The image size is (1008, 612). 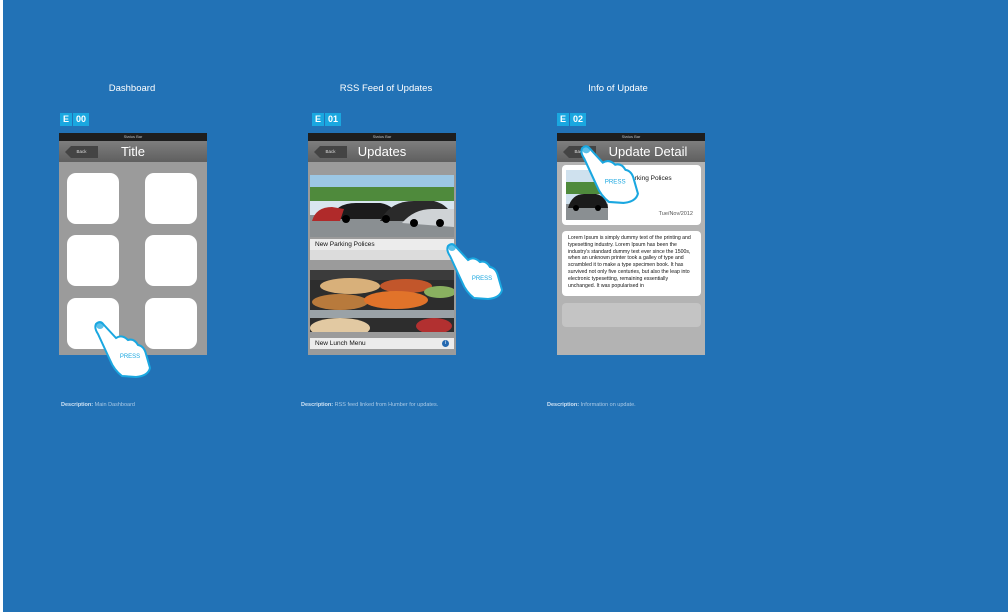 I want to click on screen-badge-e02: E 02, so click(x=572, y=119).